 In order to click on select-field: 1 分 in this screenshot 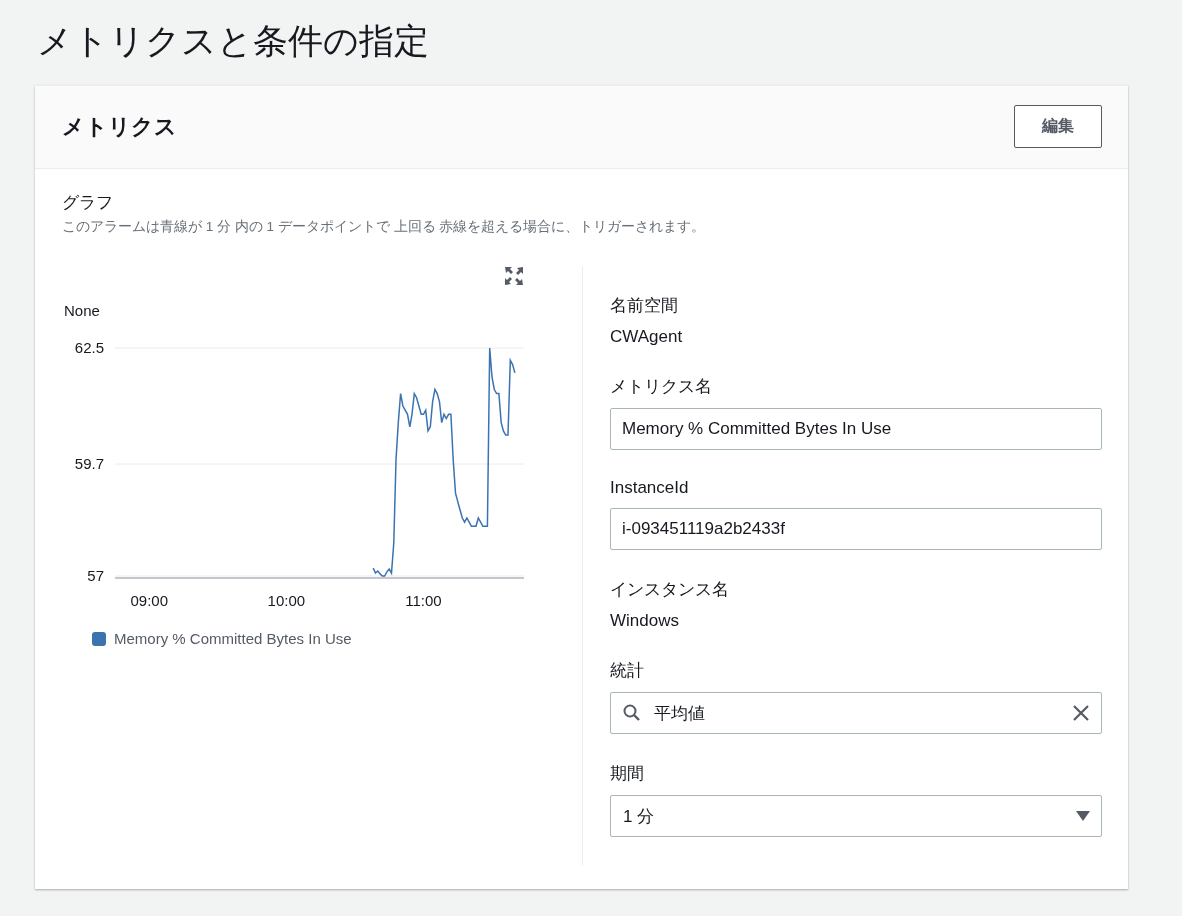, I will do `click(856, 816)`.